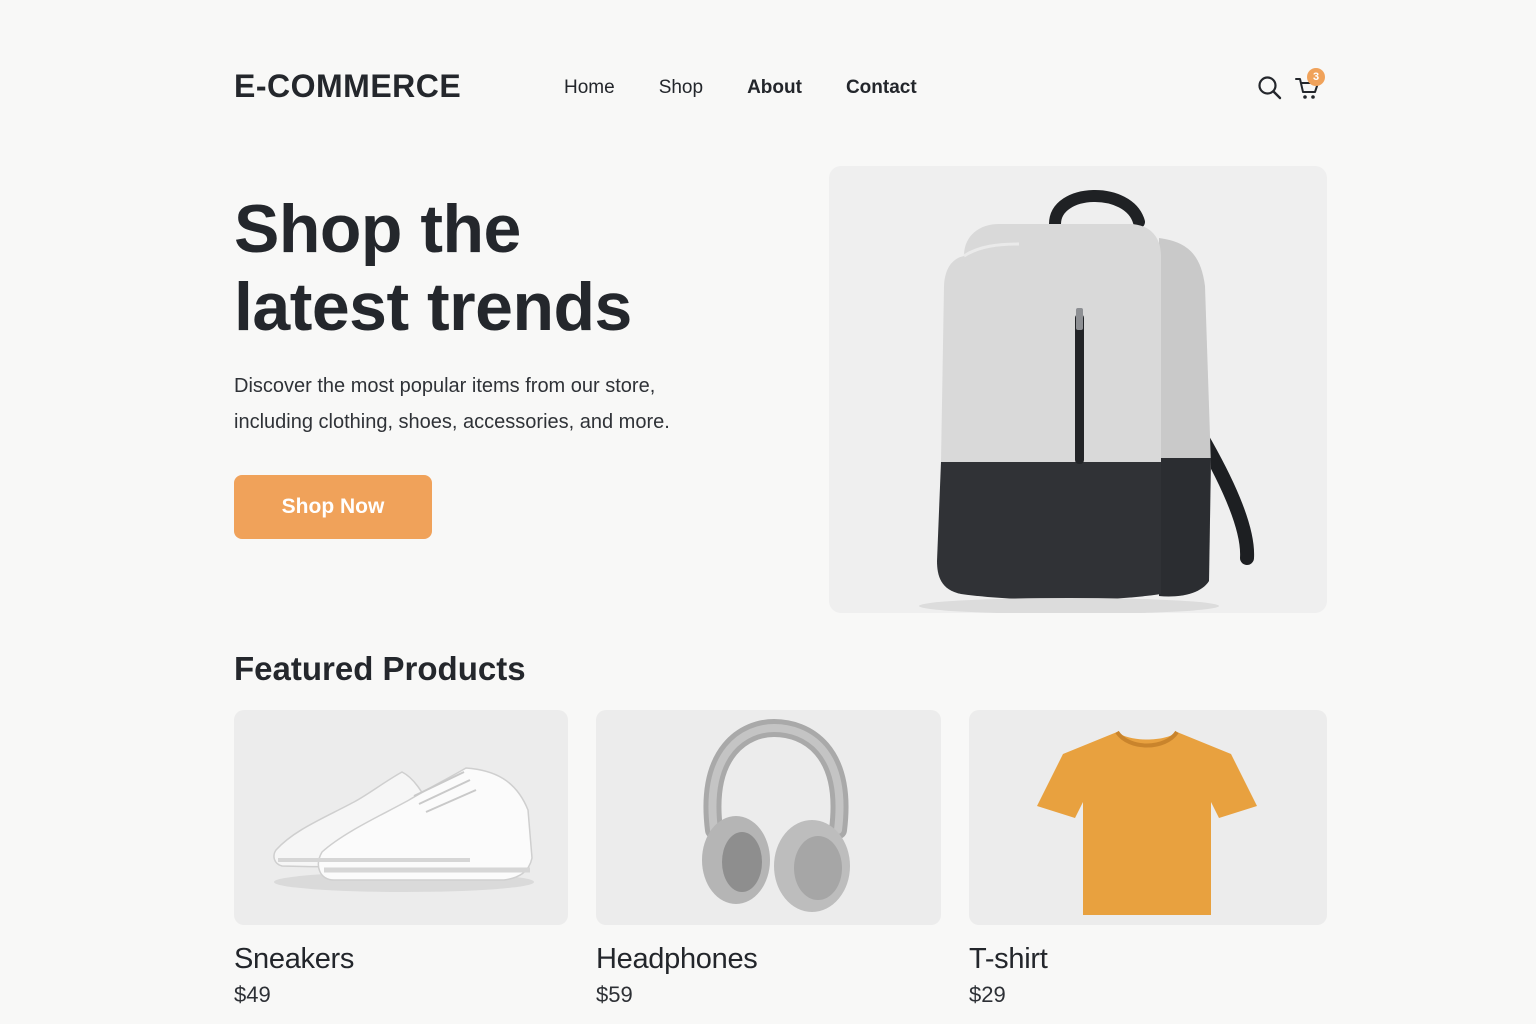 The height and width of the screenshot is (1024, 1536). What do you see at coordinates (589, 88) in the screenshot?
I see `nav-home-link: Home` at bounding box center [589, 88].